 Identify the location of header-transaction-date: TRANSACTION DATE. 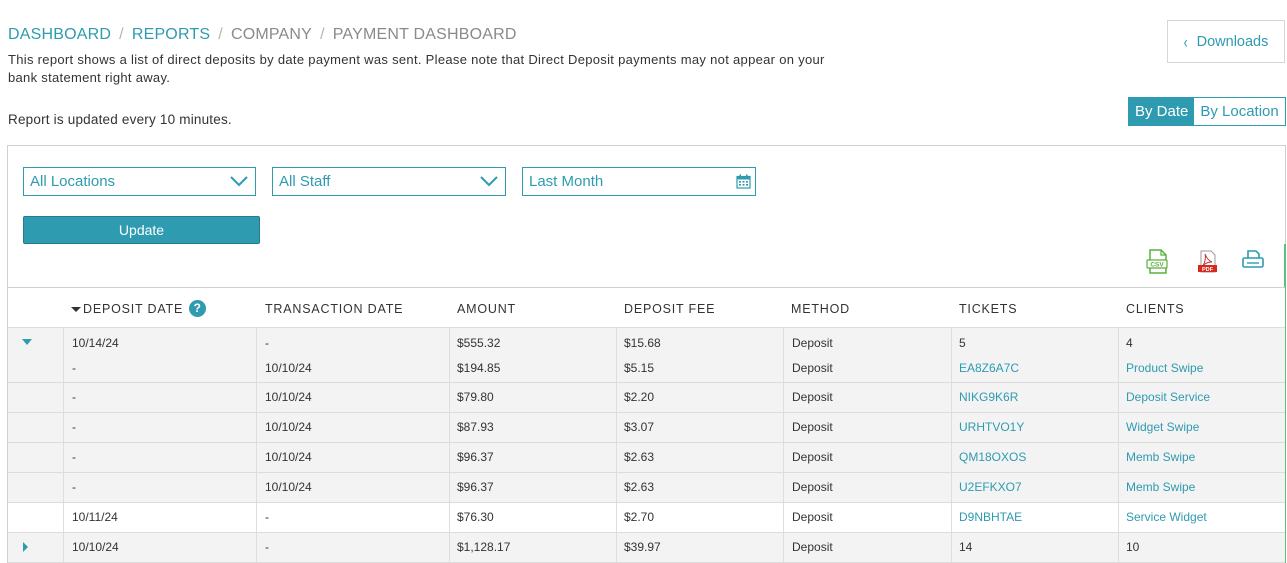
(334, 309).